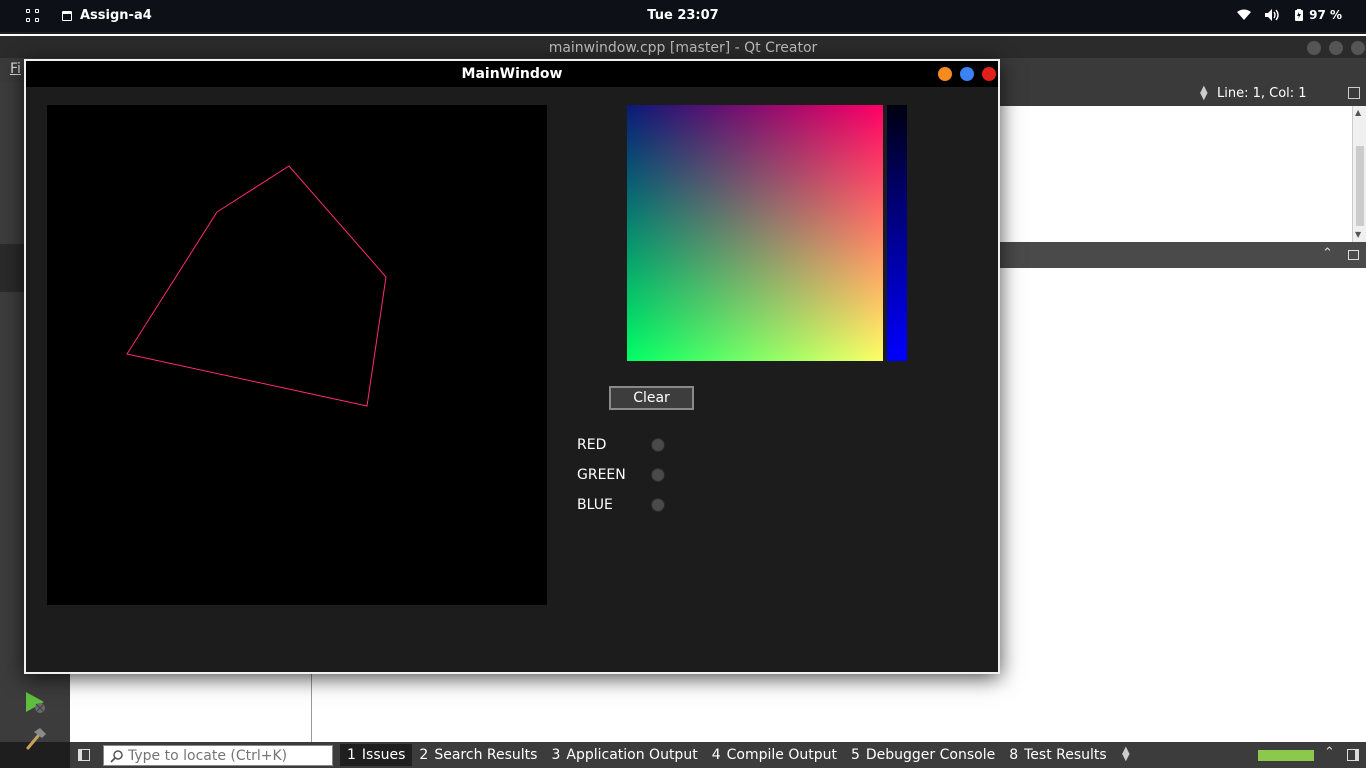 The image size is (1366, 768). I want to click on battery-level: 97 %, so click(1325, 15).